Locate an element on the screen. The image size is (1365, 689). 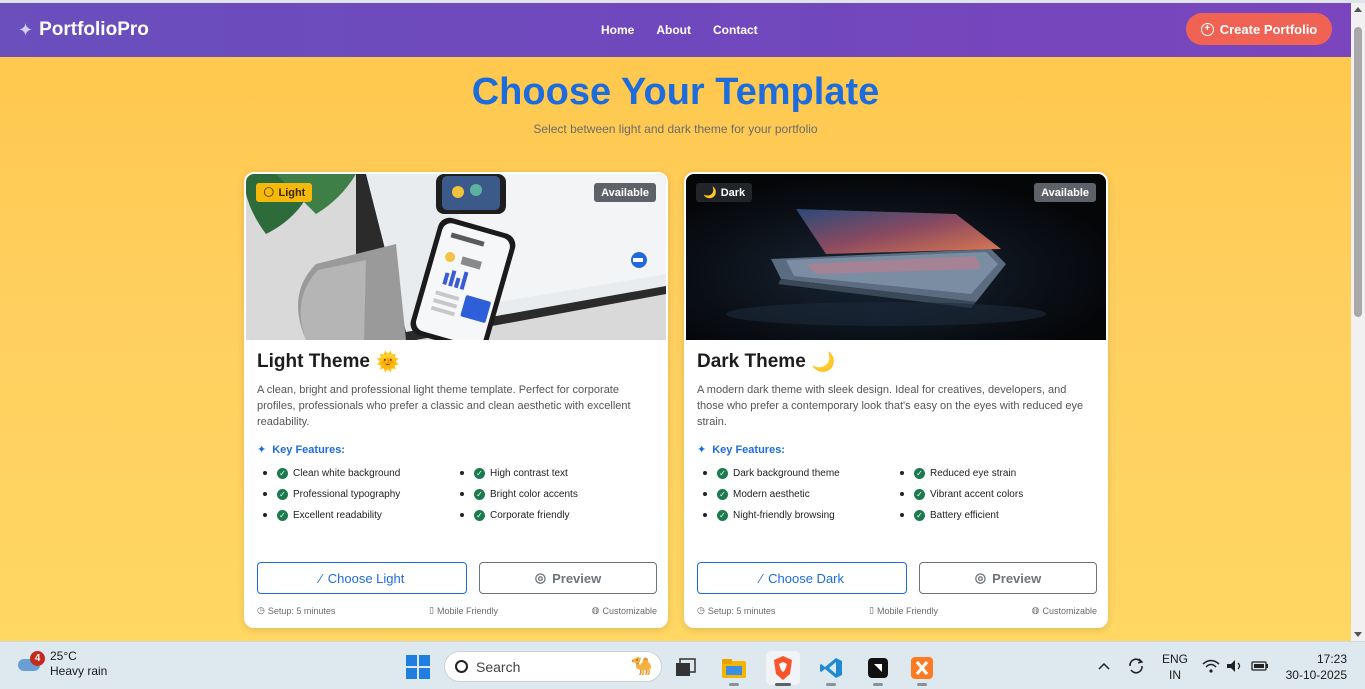
list-item: ✓ Excellent readability is located at coordinates (355, 515).